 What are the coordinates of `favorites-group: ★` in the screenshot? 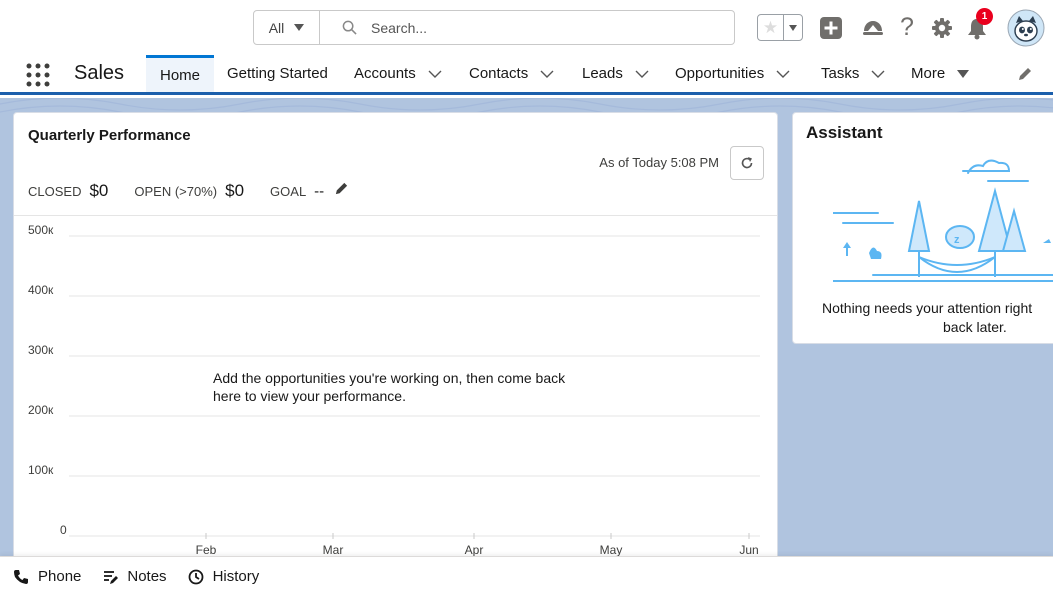 It's located at (780, 27).